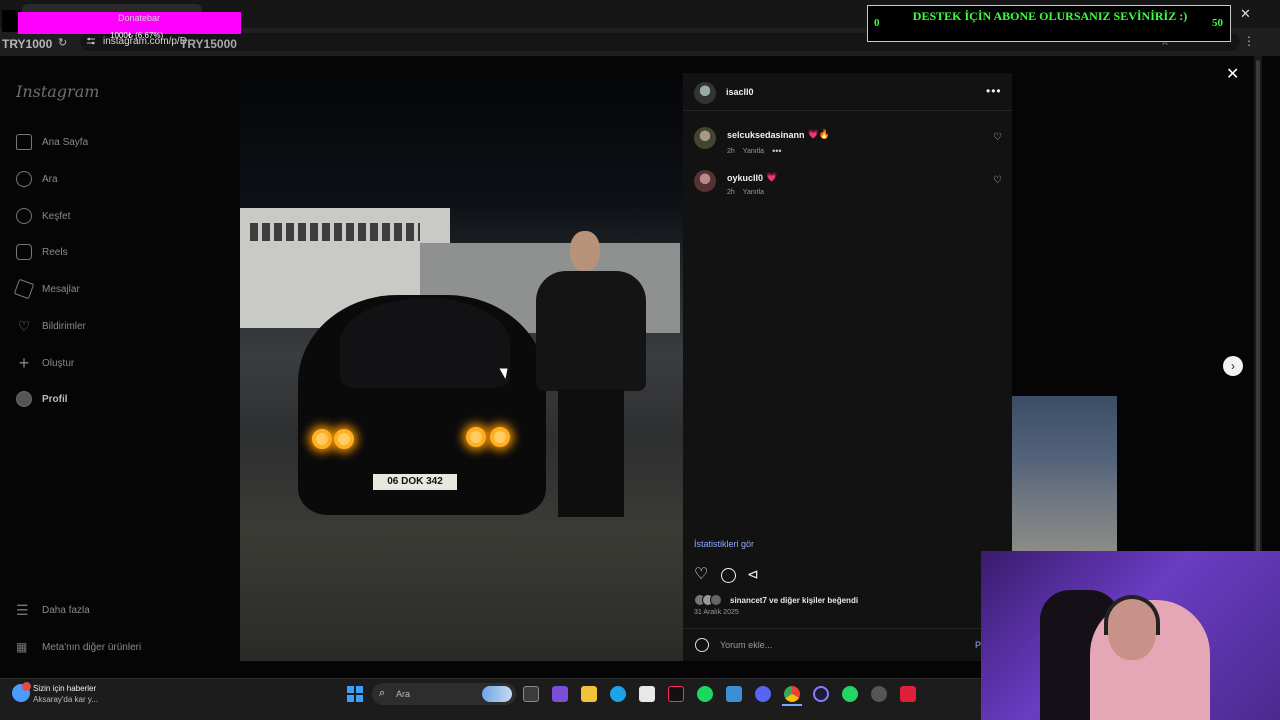 This screenshot has width=1280, height=720. I want to click on edge-icon, so click(618, 694).